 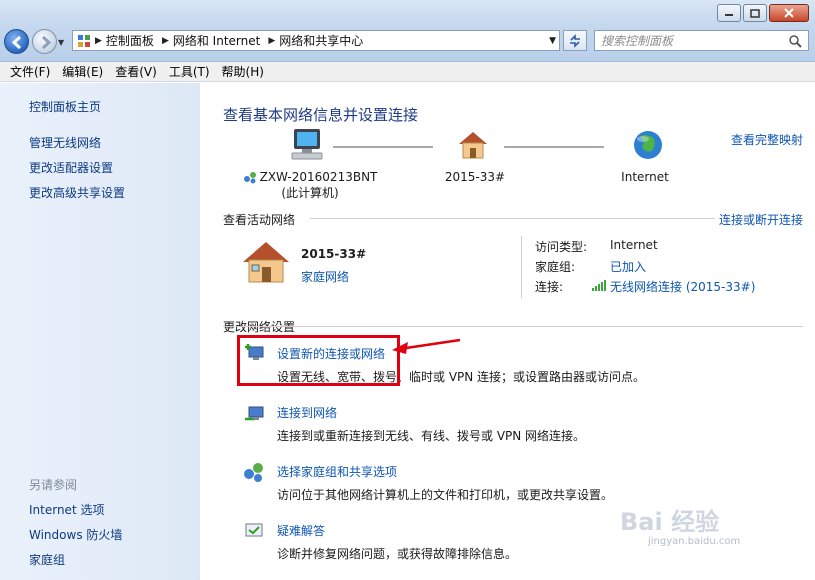 I want to click on see-also-homegroup: 家庭组, so click(x=47, y=559).